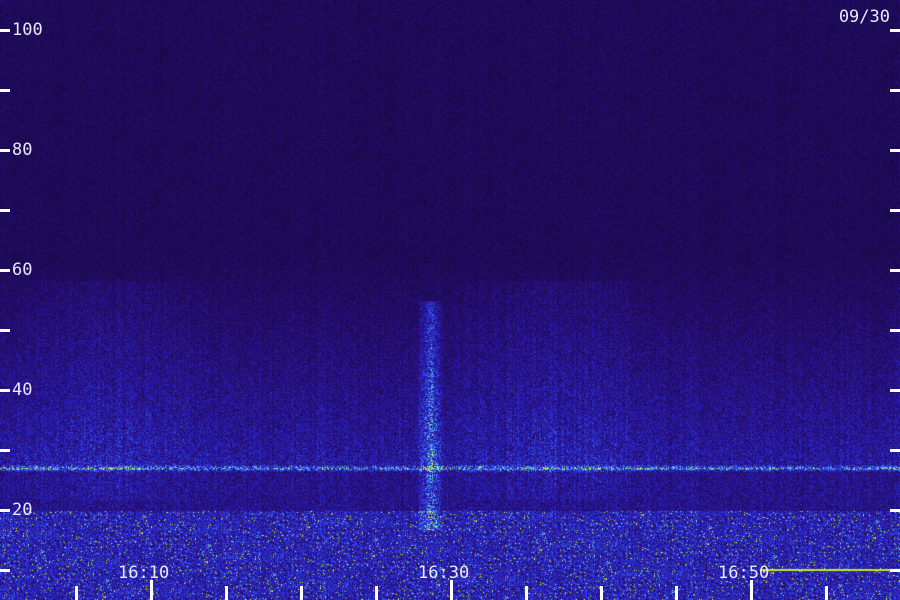  Describe the element at coordinates (864, 17) in the screenshot. I see `date-label: 09/30` at that location.